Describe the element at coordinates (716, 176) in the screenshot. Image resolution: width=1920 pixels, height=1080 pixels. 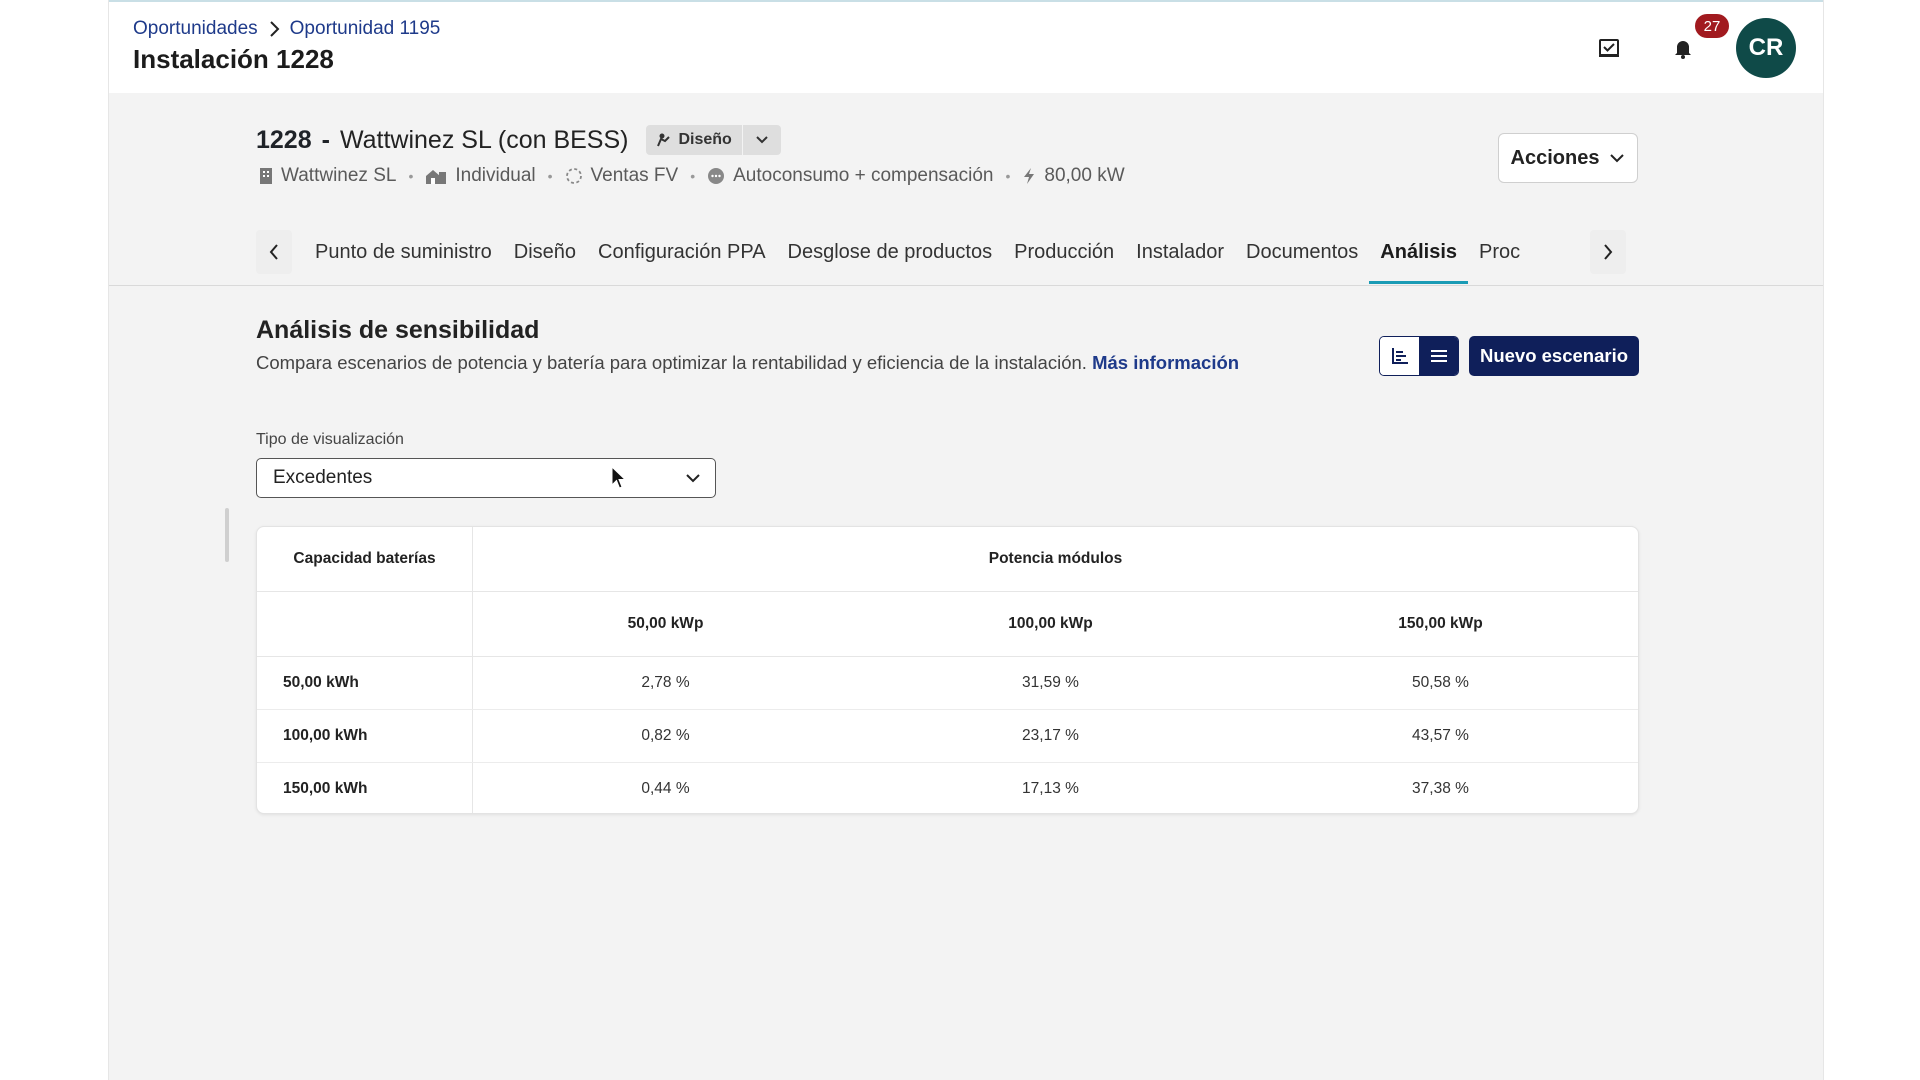
I see `more-circle-icon` at that location.